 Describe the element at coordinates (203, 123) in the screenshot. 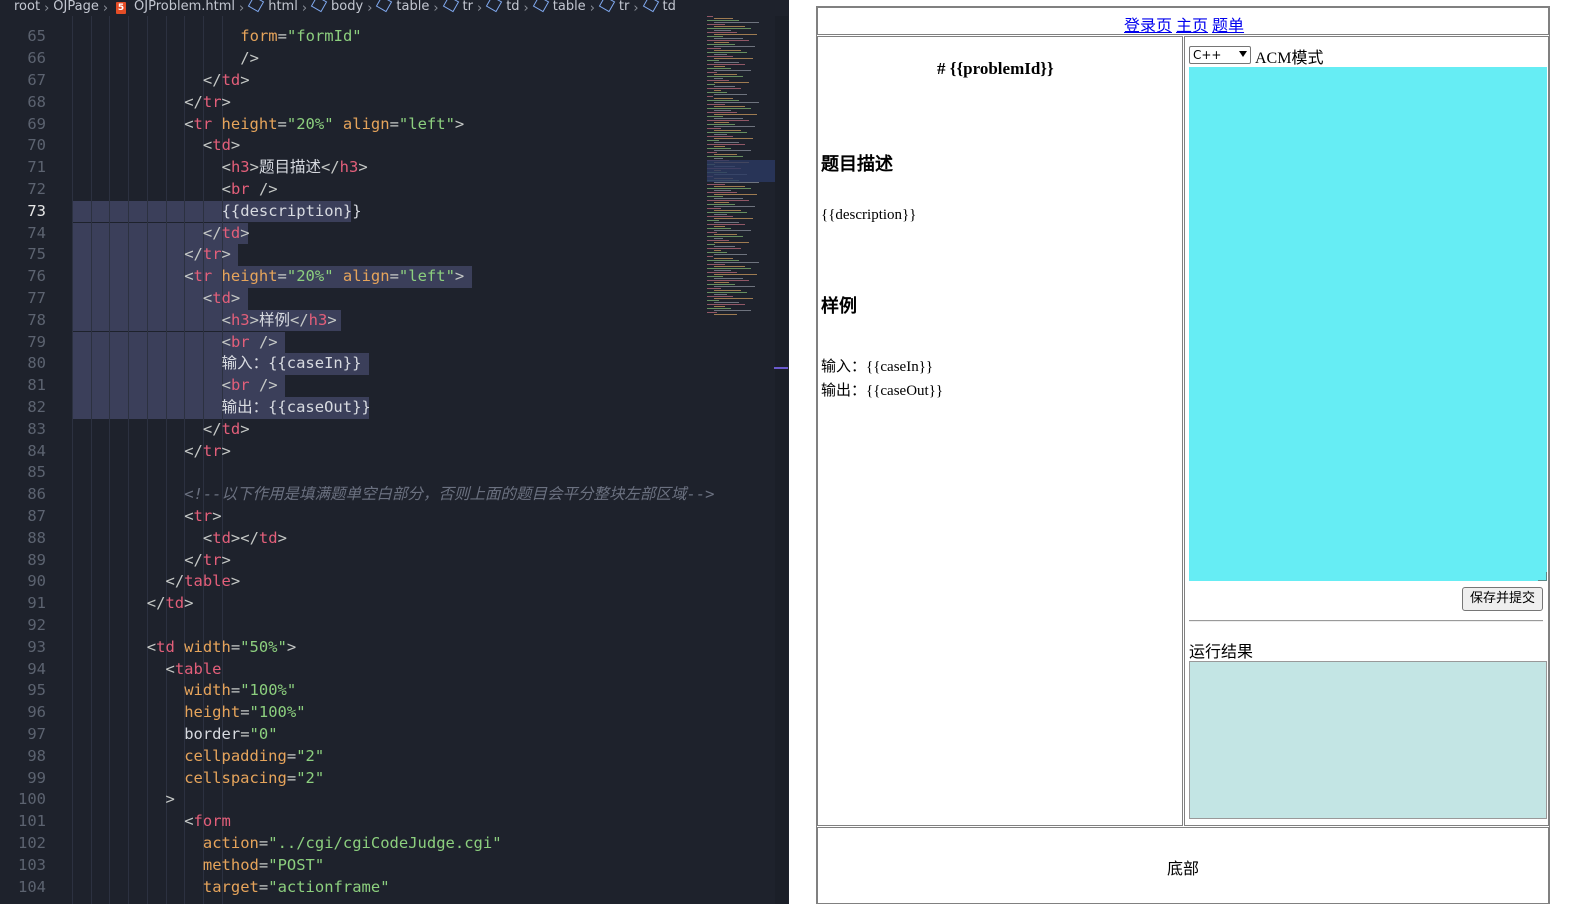

I see `code-token: tr` at that location.